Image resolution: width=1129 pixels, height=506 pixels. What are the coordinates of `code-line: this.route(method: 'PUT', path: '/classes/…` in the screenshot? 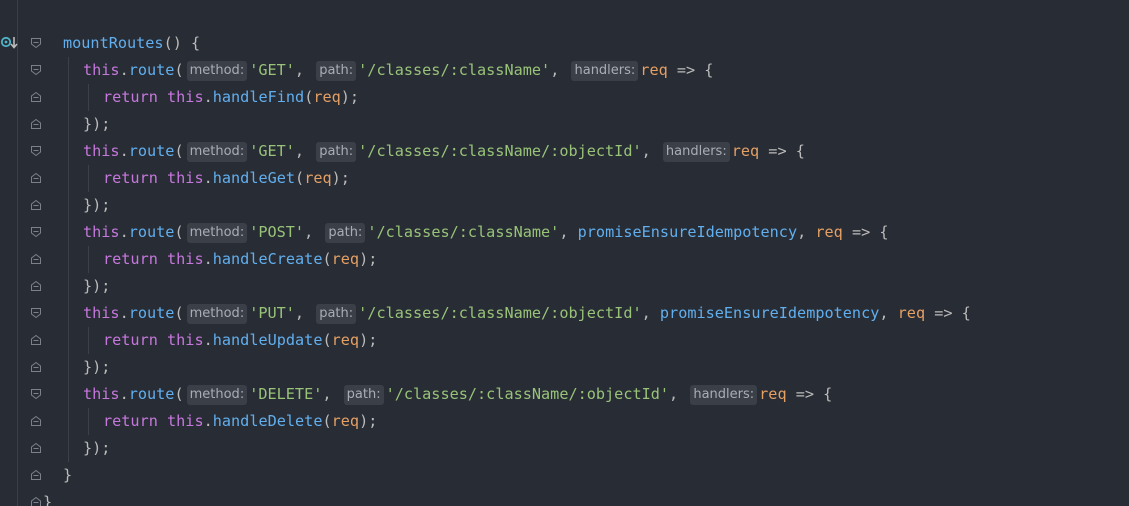 It's located at (527, 313).